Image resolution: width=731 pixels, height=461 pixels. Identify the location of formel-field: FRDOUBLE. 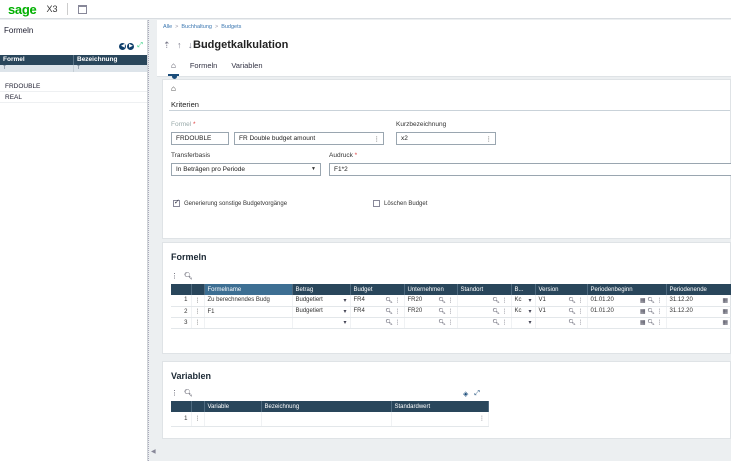
(200, 138).